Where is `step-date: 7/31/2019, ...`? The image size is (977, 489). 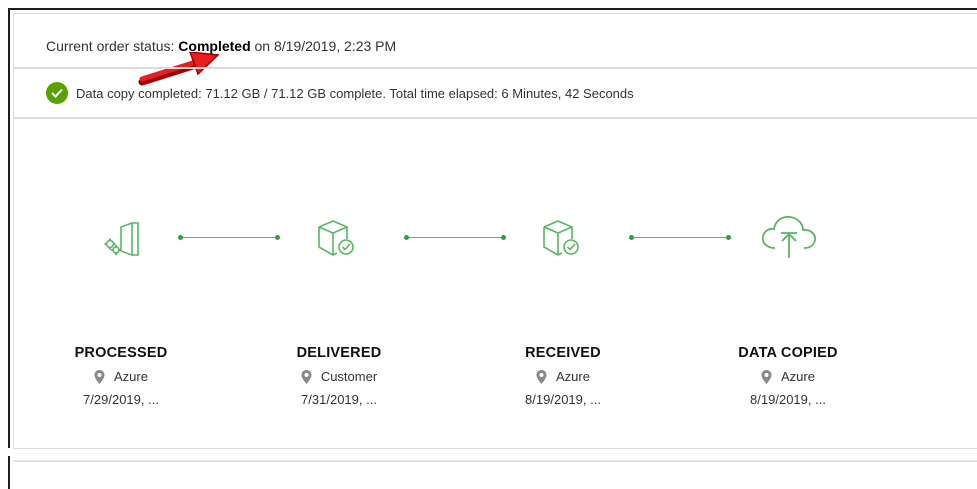
step-date: 7/31/2019, ... is located at coordinates (339, 399).